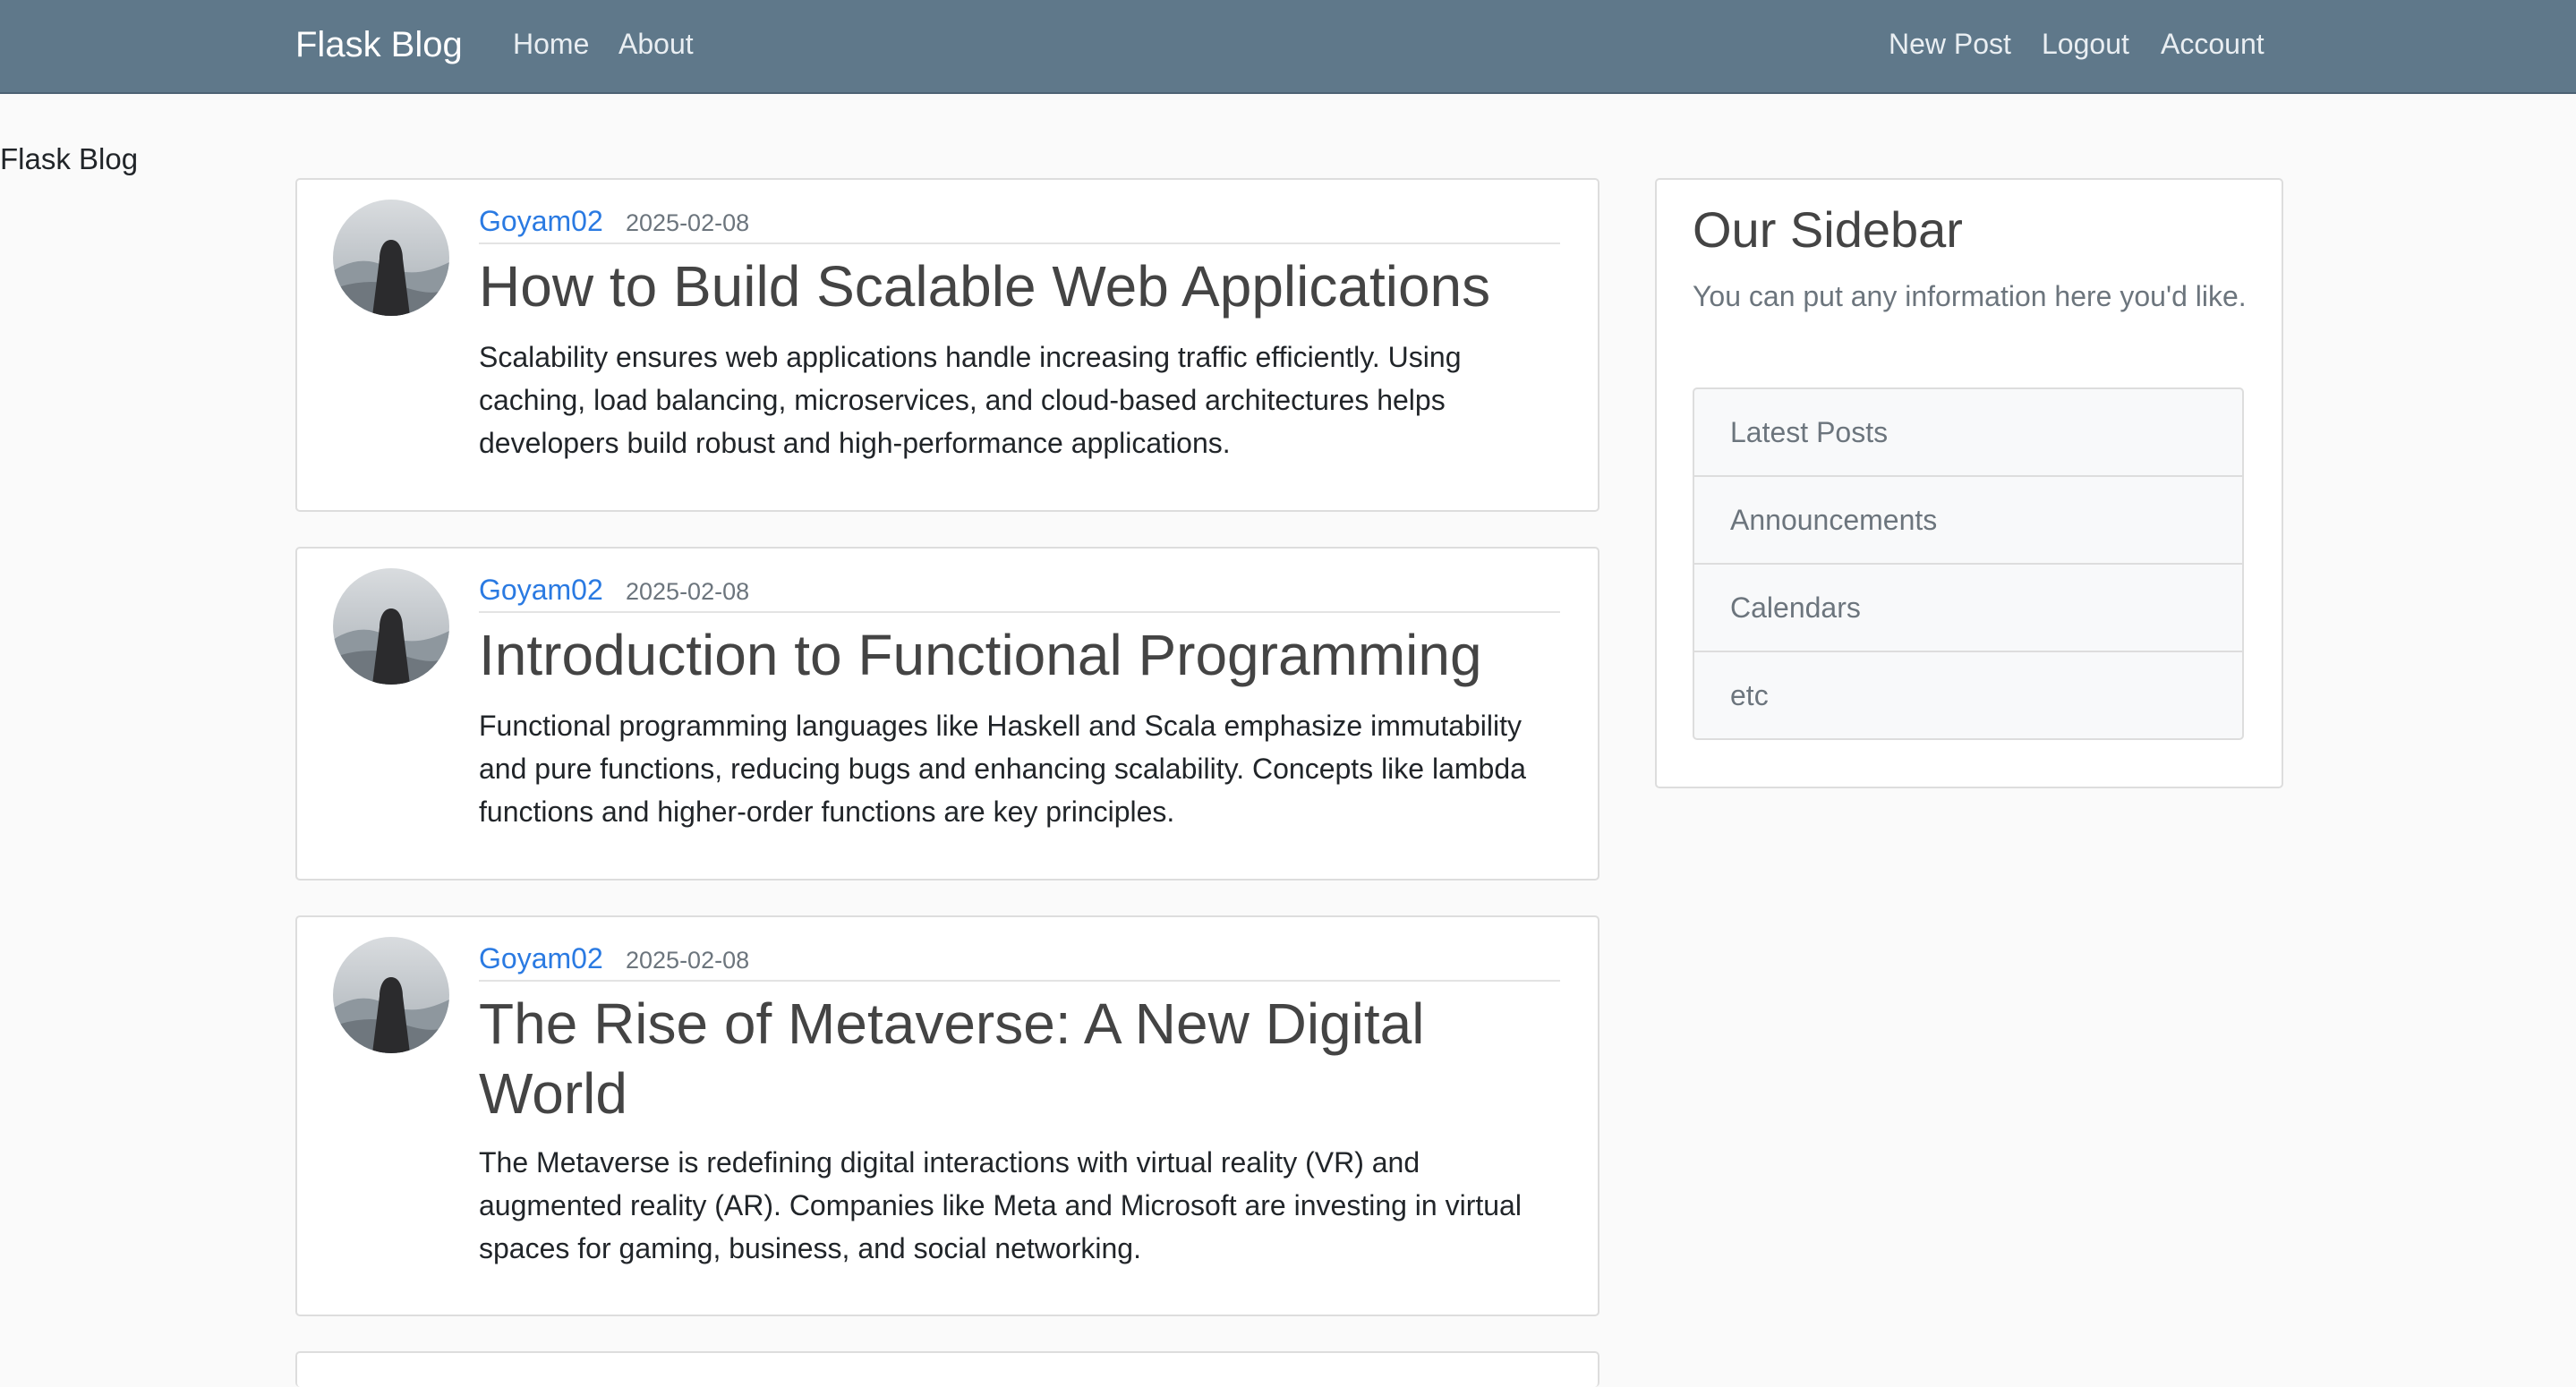 This screenshot has height=1387, width=2576. What do you see at coordinates (1019, 655) in the screenshot?
I see `post-title-link: Introduction to Functional Programming` at bounding box center [1019, 655].